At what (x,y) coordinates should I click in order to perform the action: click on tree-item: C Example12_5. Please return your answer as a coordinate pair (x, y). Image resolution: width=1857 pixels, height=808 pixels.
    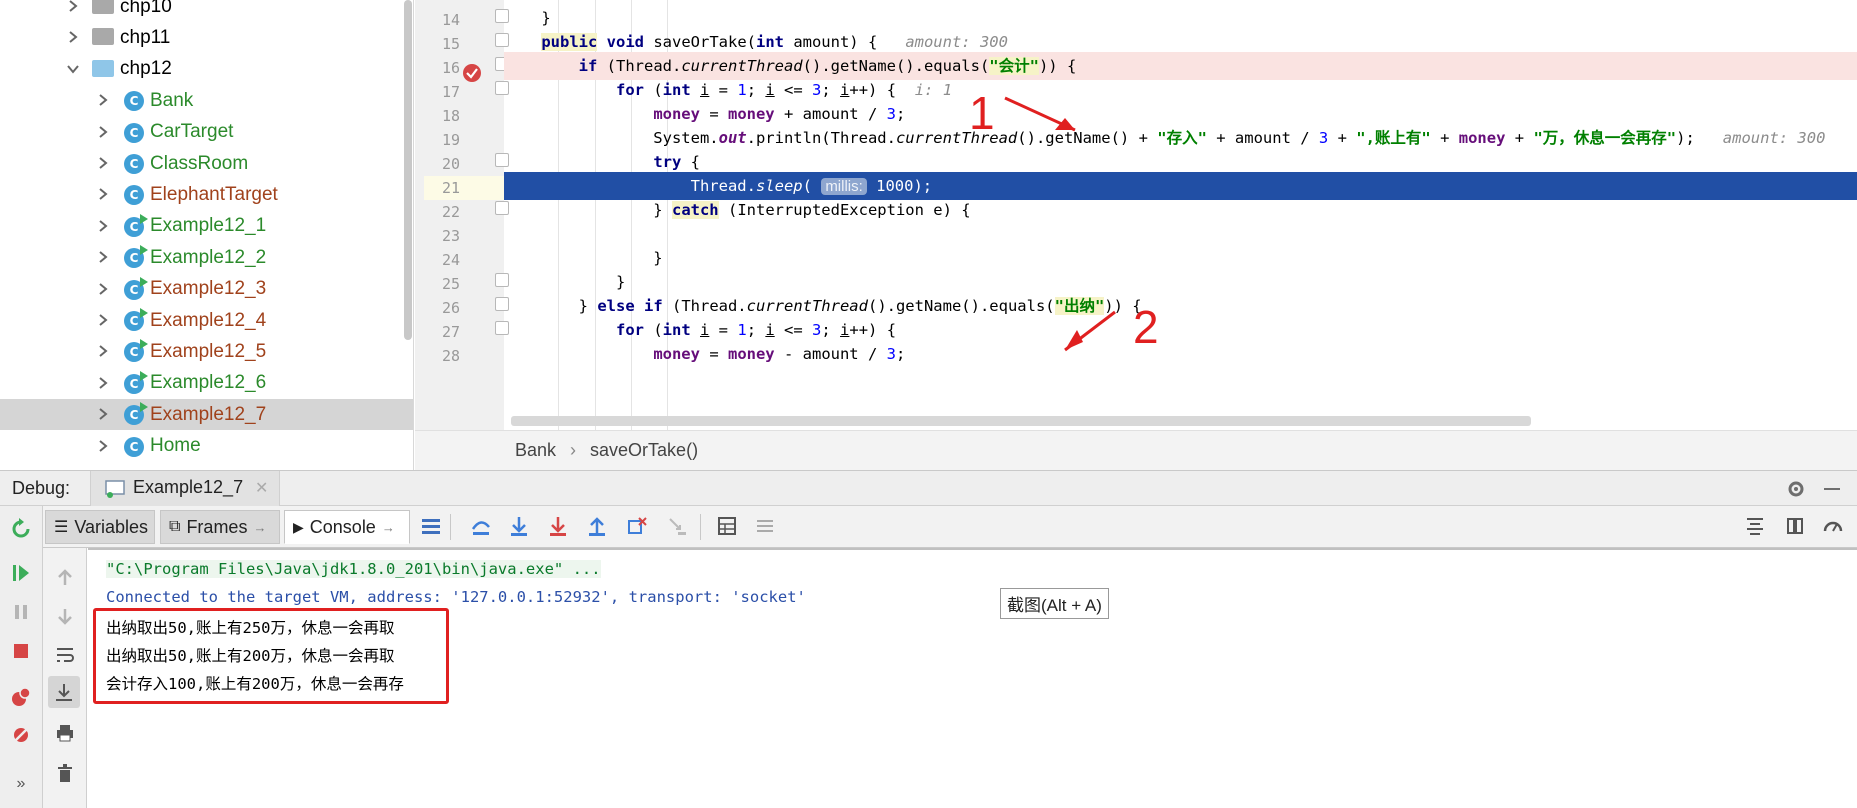
    Looking at the image, I should click on (206, 351).